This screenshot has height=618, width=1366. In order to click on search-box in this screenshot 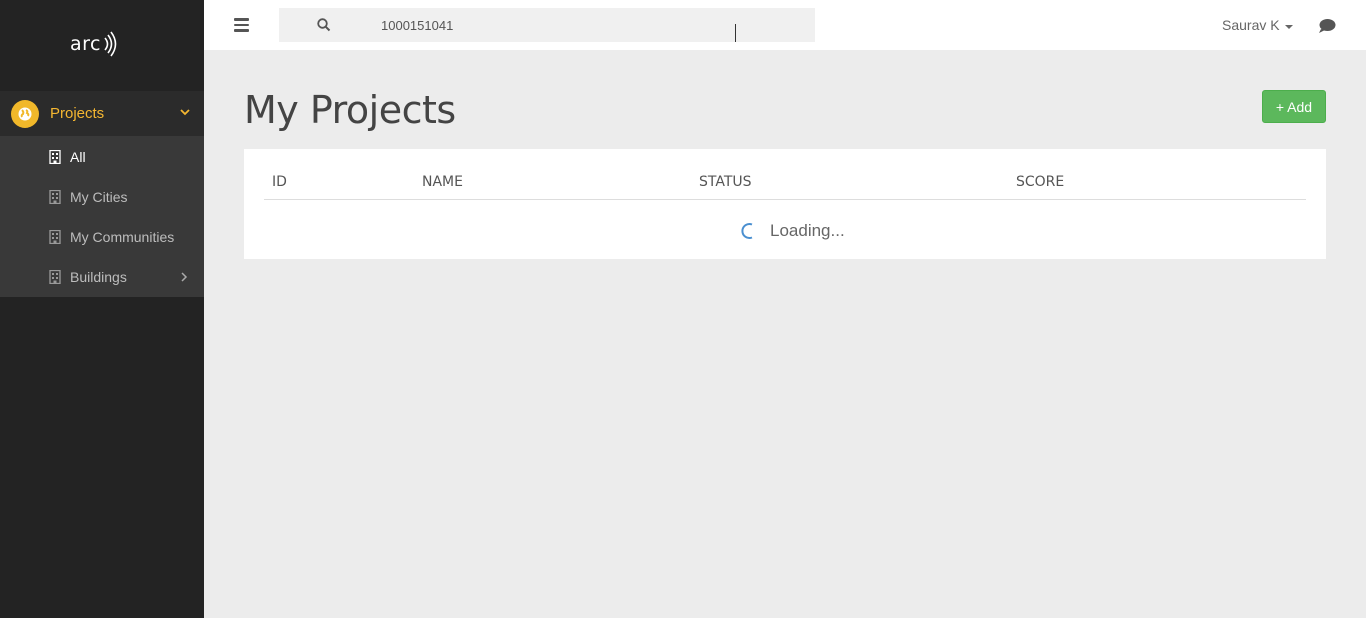, I will do `click(547, 25)`.